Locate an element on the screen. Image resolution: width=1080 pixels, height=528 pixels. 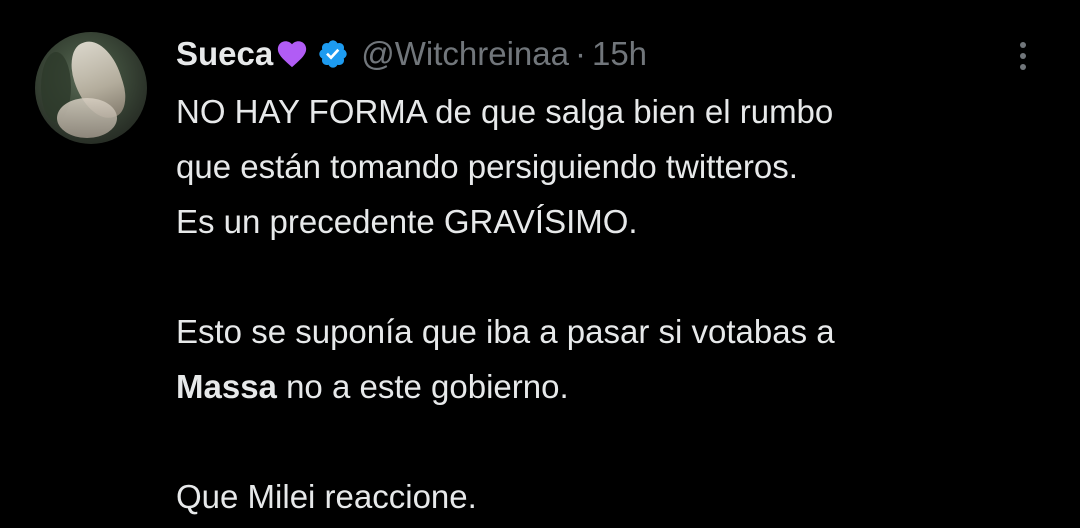
bold-name: Massa is located at coordinates (226, 386).